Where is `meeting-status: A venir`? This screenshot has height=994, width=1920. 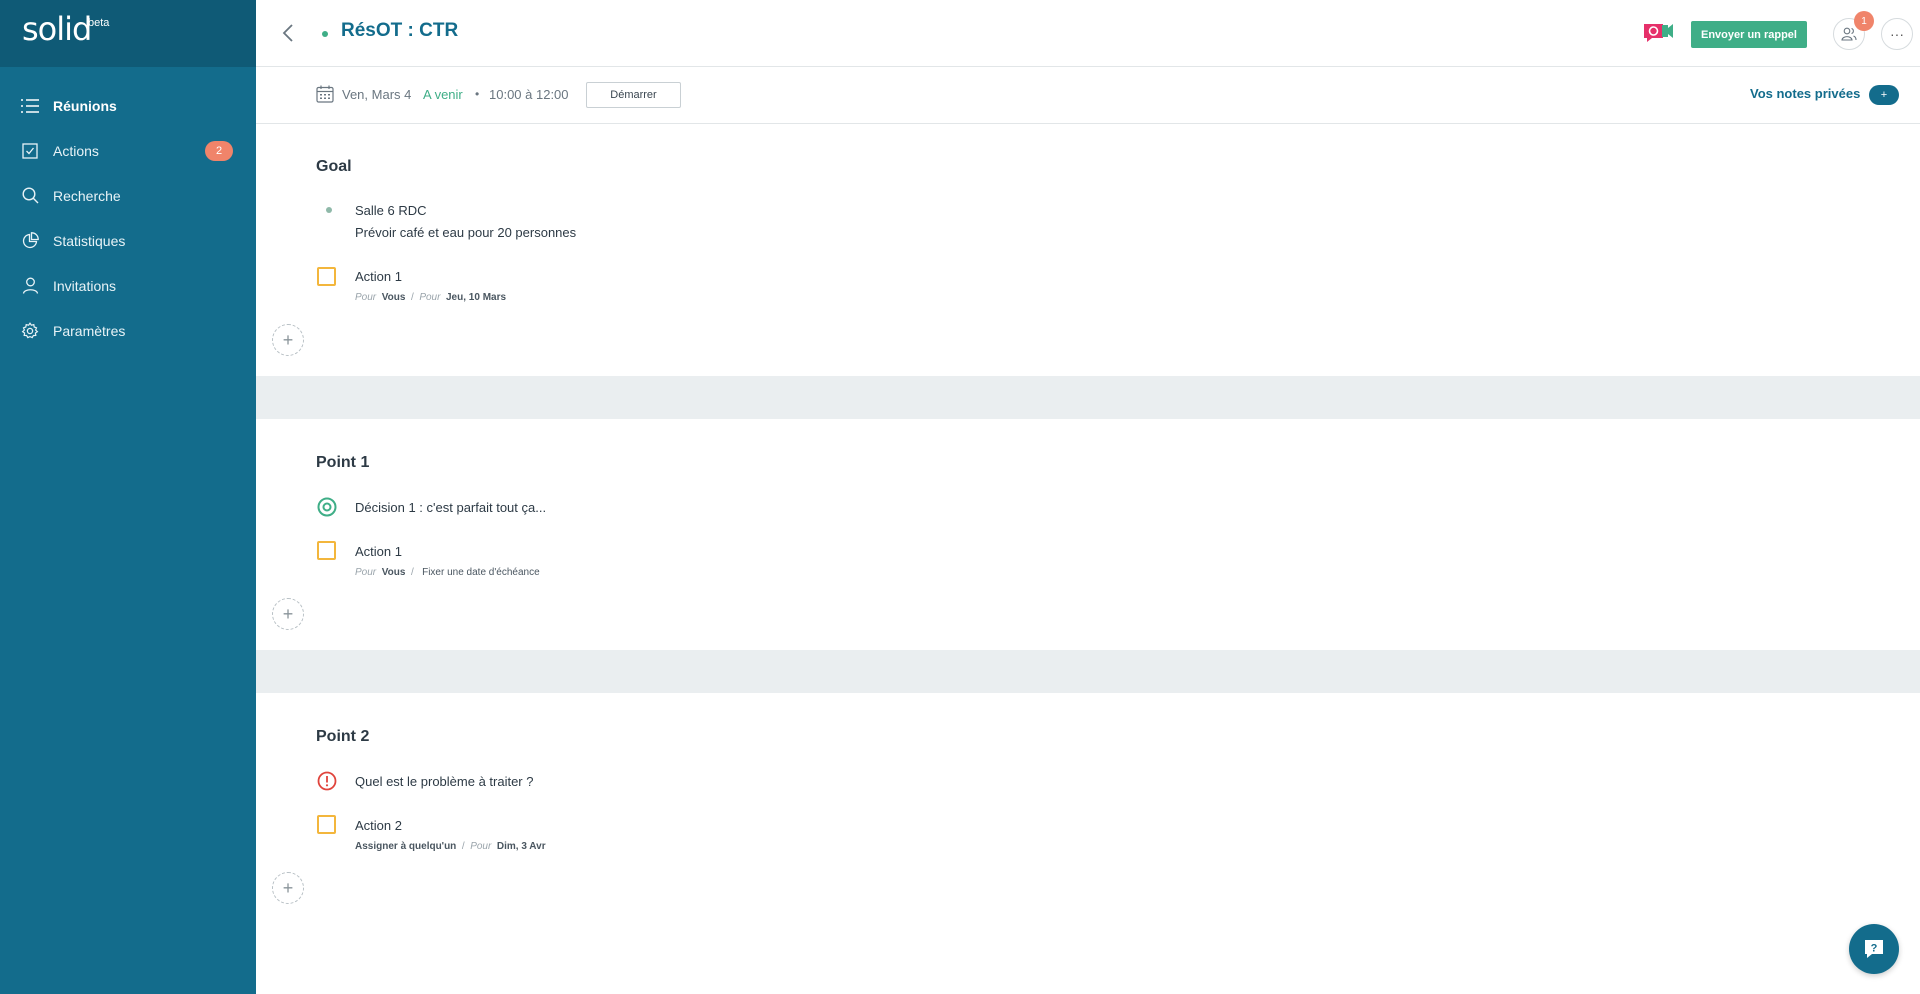 meeting-status: A venir is located at coordinates (443, 94).